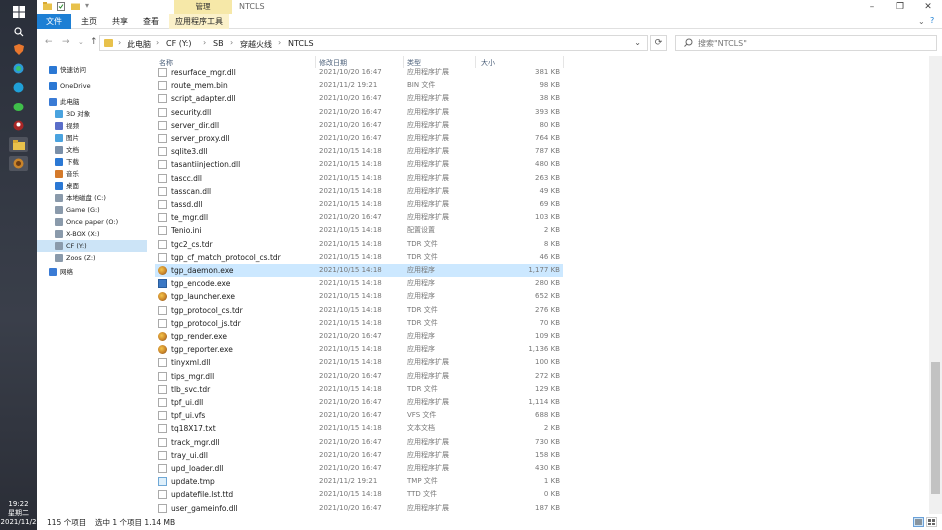 The height and width of the screenshot is (530, 942). I want to click on nav-item: 本地磁盘 (C:), so click(92, 198).